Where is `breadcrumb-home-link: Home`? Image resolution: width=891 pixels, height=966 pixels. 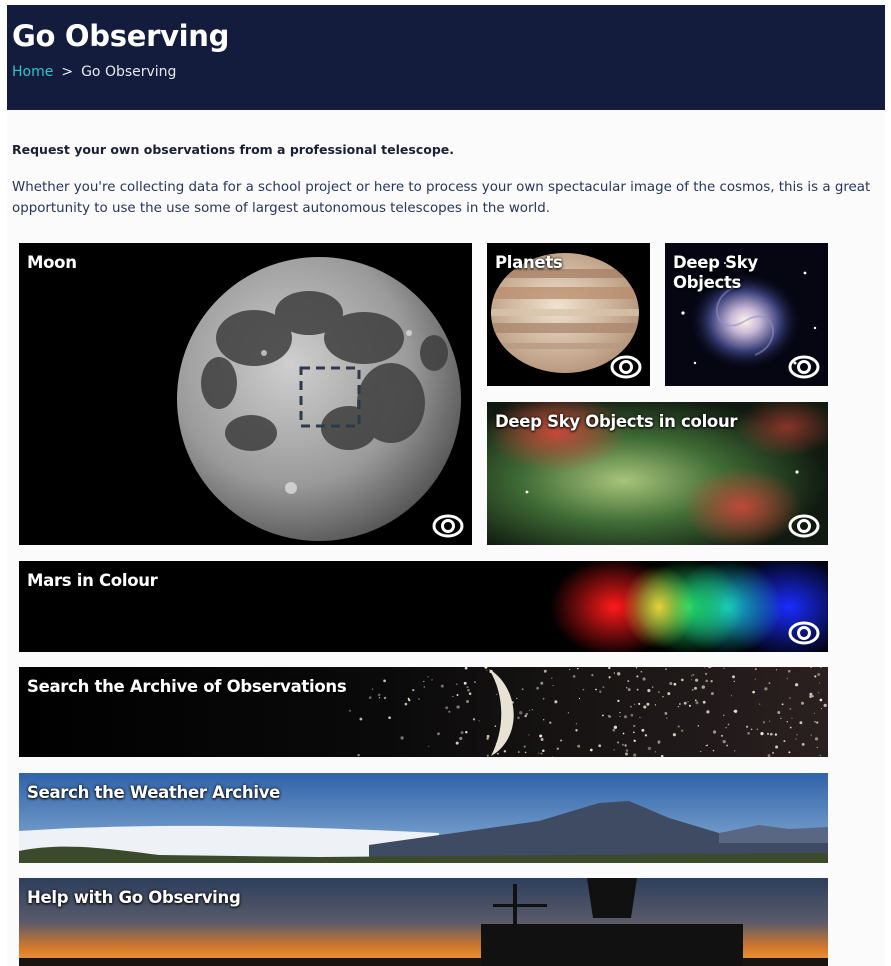
breadcrumb-home-link: Home is located at coordinates (32, 72).